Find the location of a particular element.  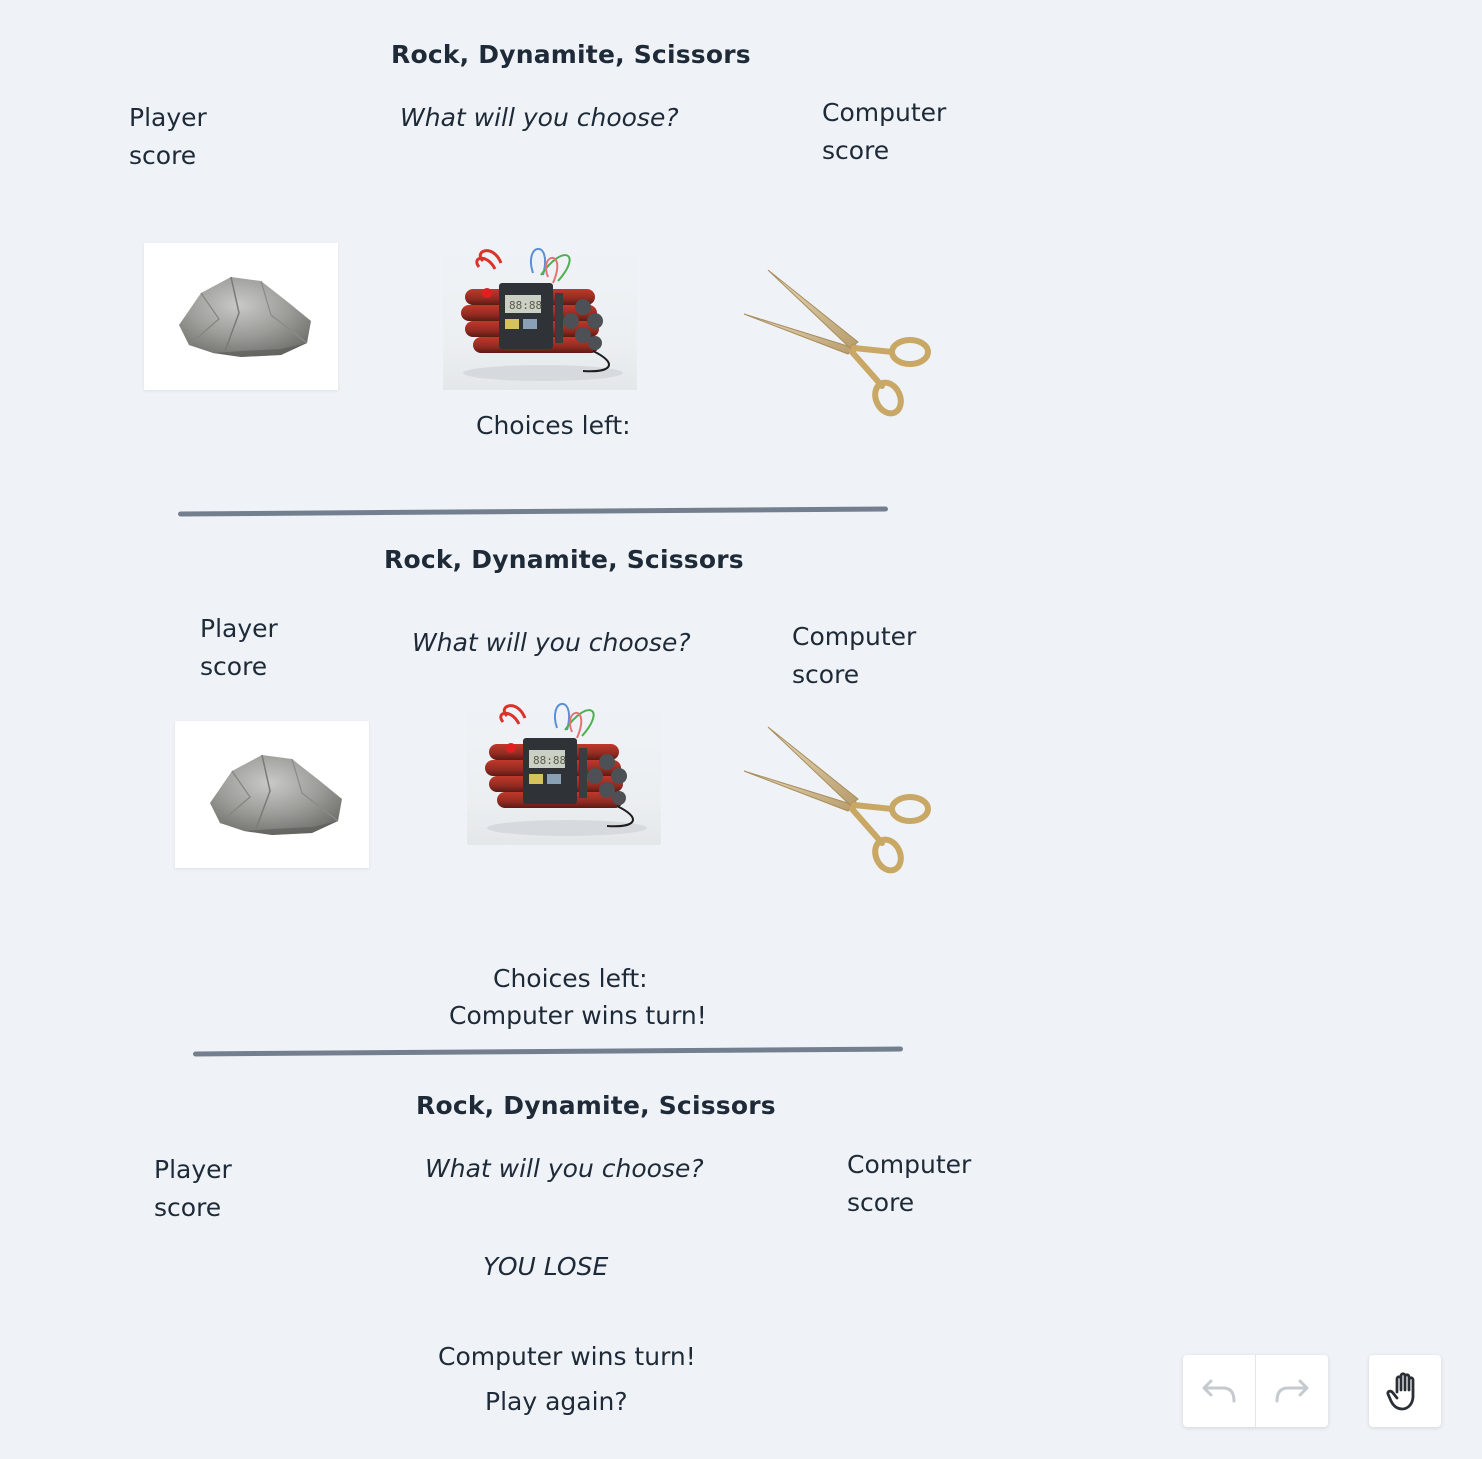

redo-icon is located at coordinates (1292, 1391).